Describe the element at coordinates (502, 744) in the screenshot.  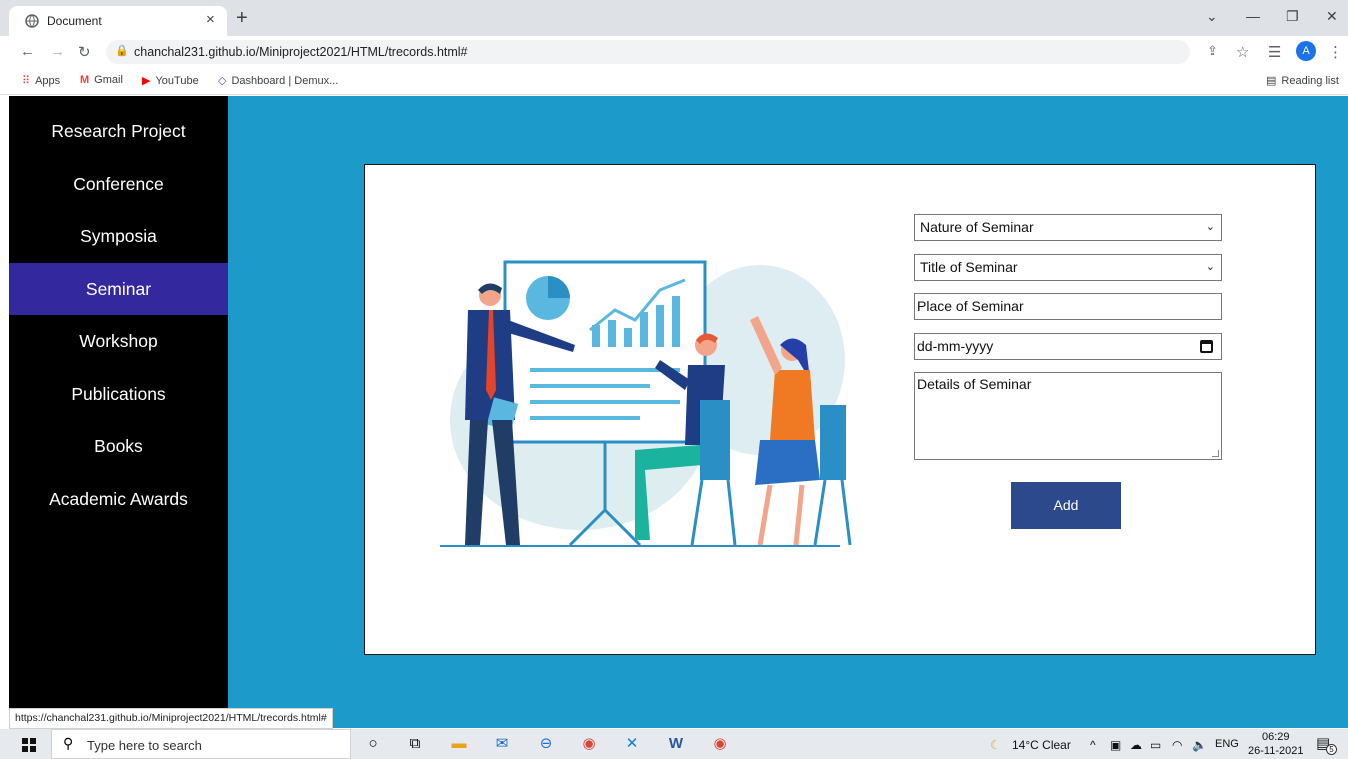
I see `mail-icon: ✉` at that location.